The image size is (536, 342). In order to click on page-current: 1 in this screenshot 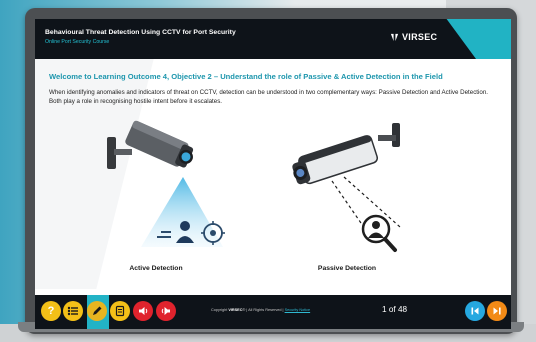, I will do `click(384, 309)`.